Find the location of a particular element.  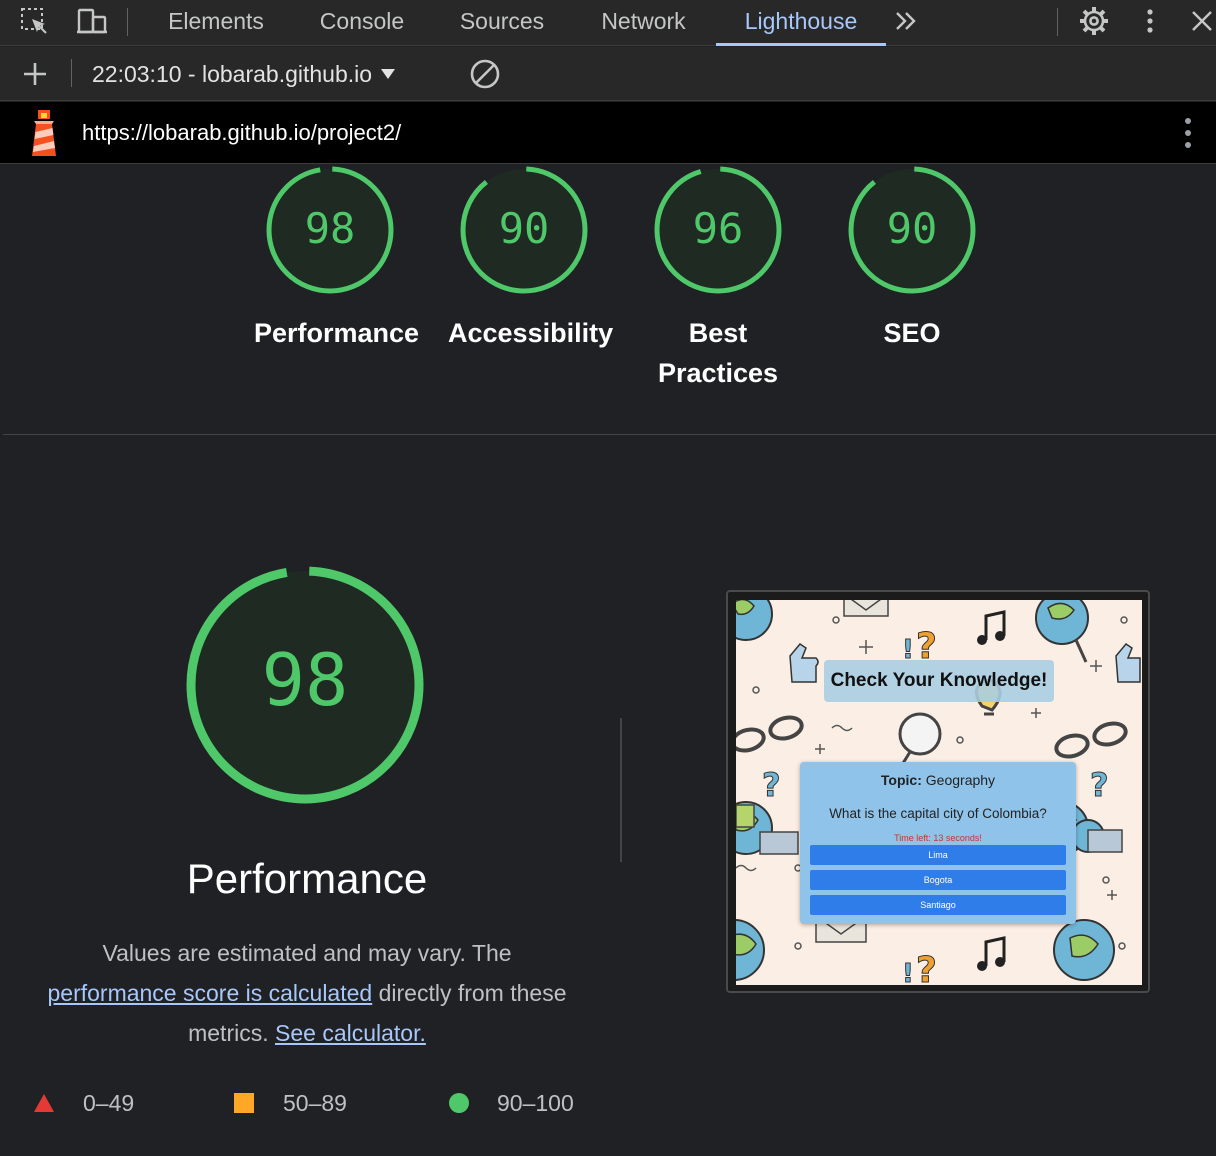

answer-button: Santiago is located at coordinates (938, 905).